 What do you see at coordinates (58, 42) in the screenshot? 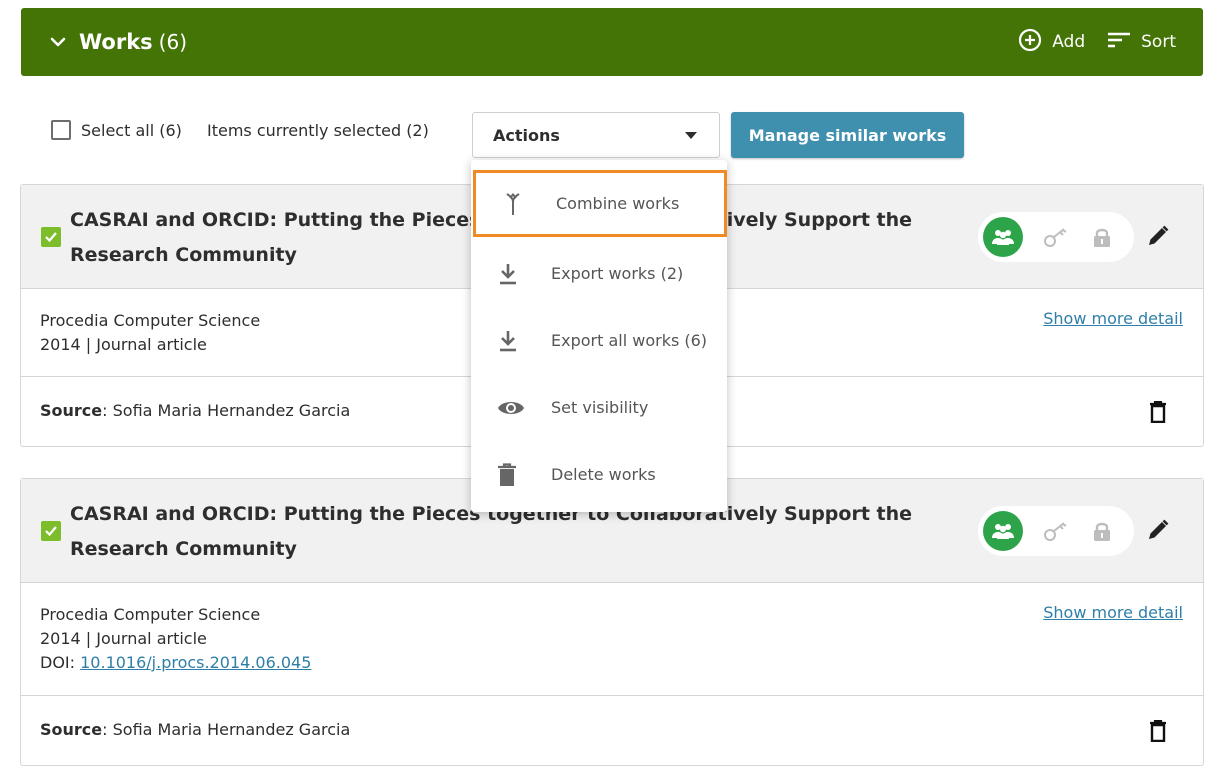
I see `chevron-down-icon` at bounding box center [58, 42].